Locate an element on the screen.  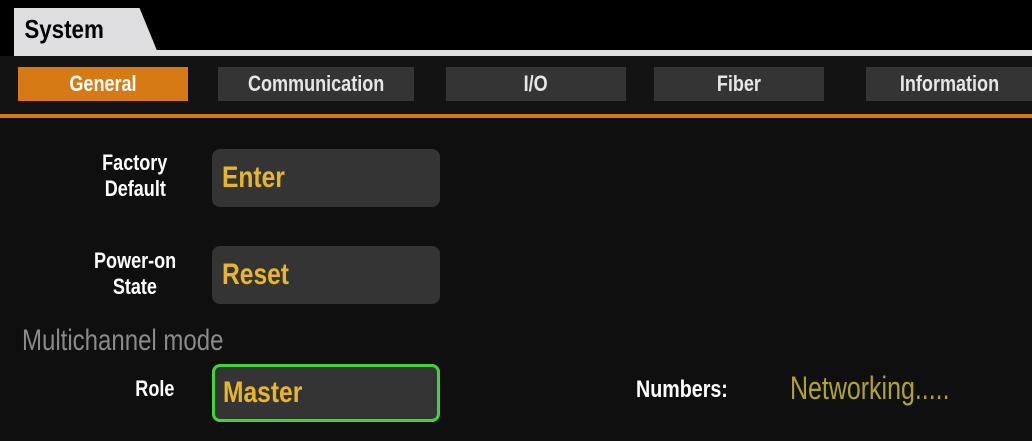
role-label: Role is located at coordinates (155, 388).